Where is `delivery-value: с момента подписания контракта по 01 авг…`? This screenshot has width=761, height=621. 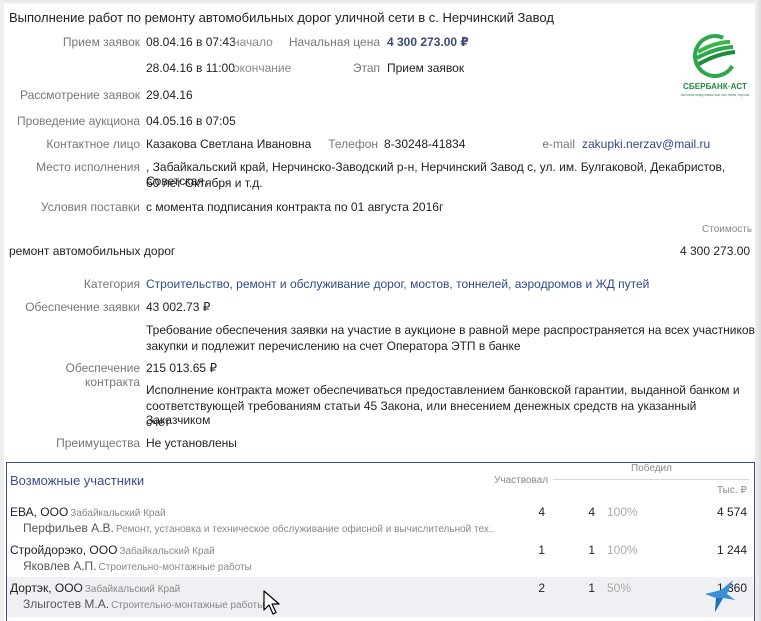 delivery-value: с момента подписания контракта по 01 авг… is located at coordinates (295, 207).